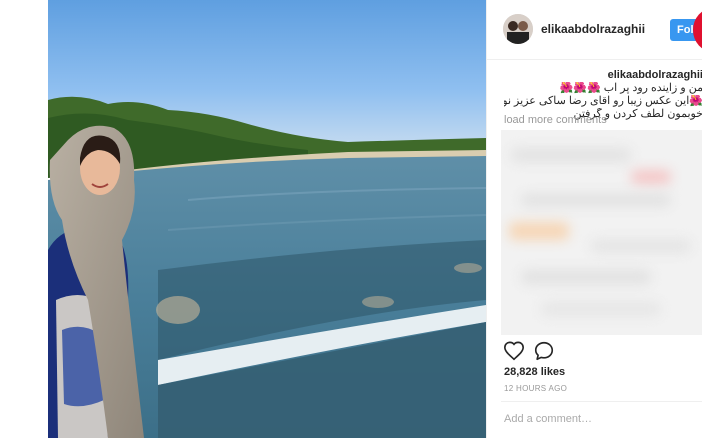 Image resolution: width=702 pixels, height=438 pixels. What do you see at coordinates (534, 372) in the screenshot?
I see `likes-count: 28,828 likes` at bounding box center [534, 372].